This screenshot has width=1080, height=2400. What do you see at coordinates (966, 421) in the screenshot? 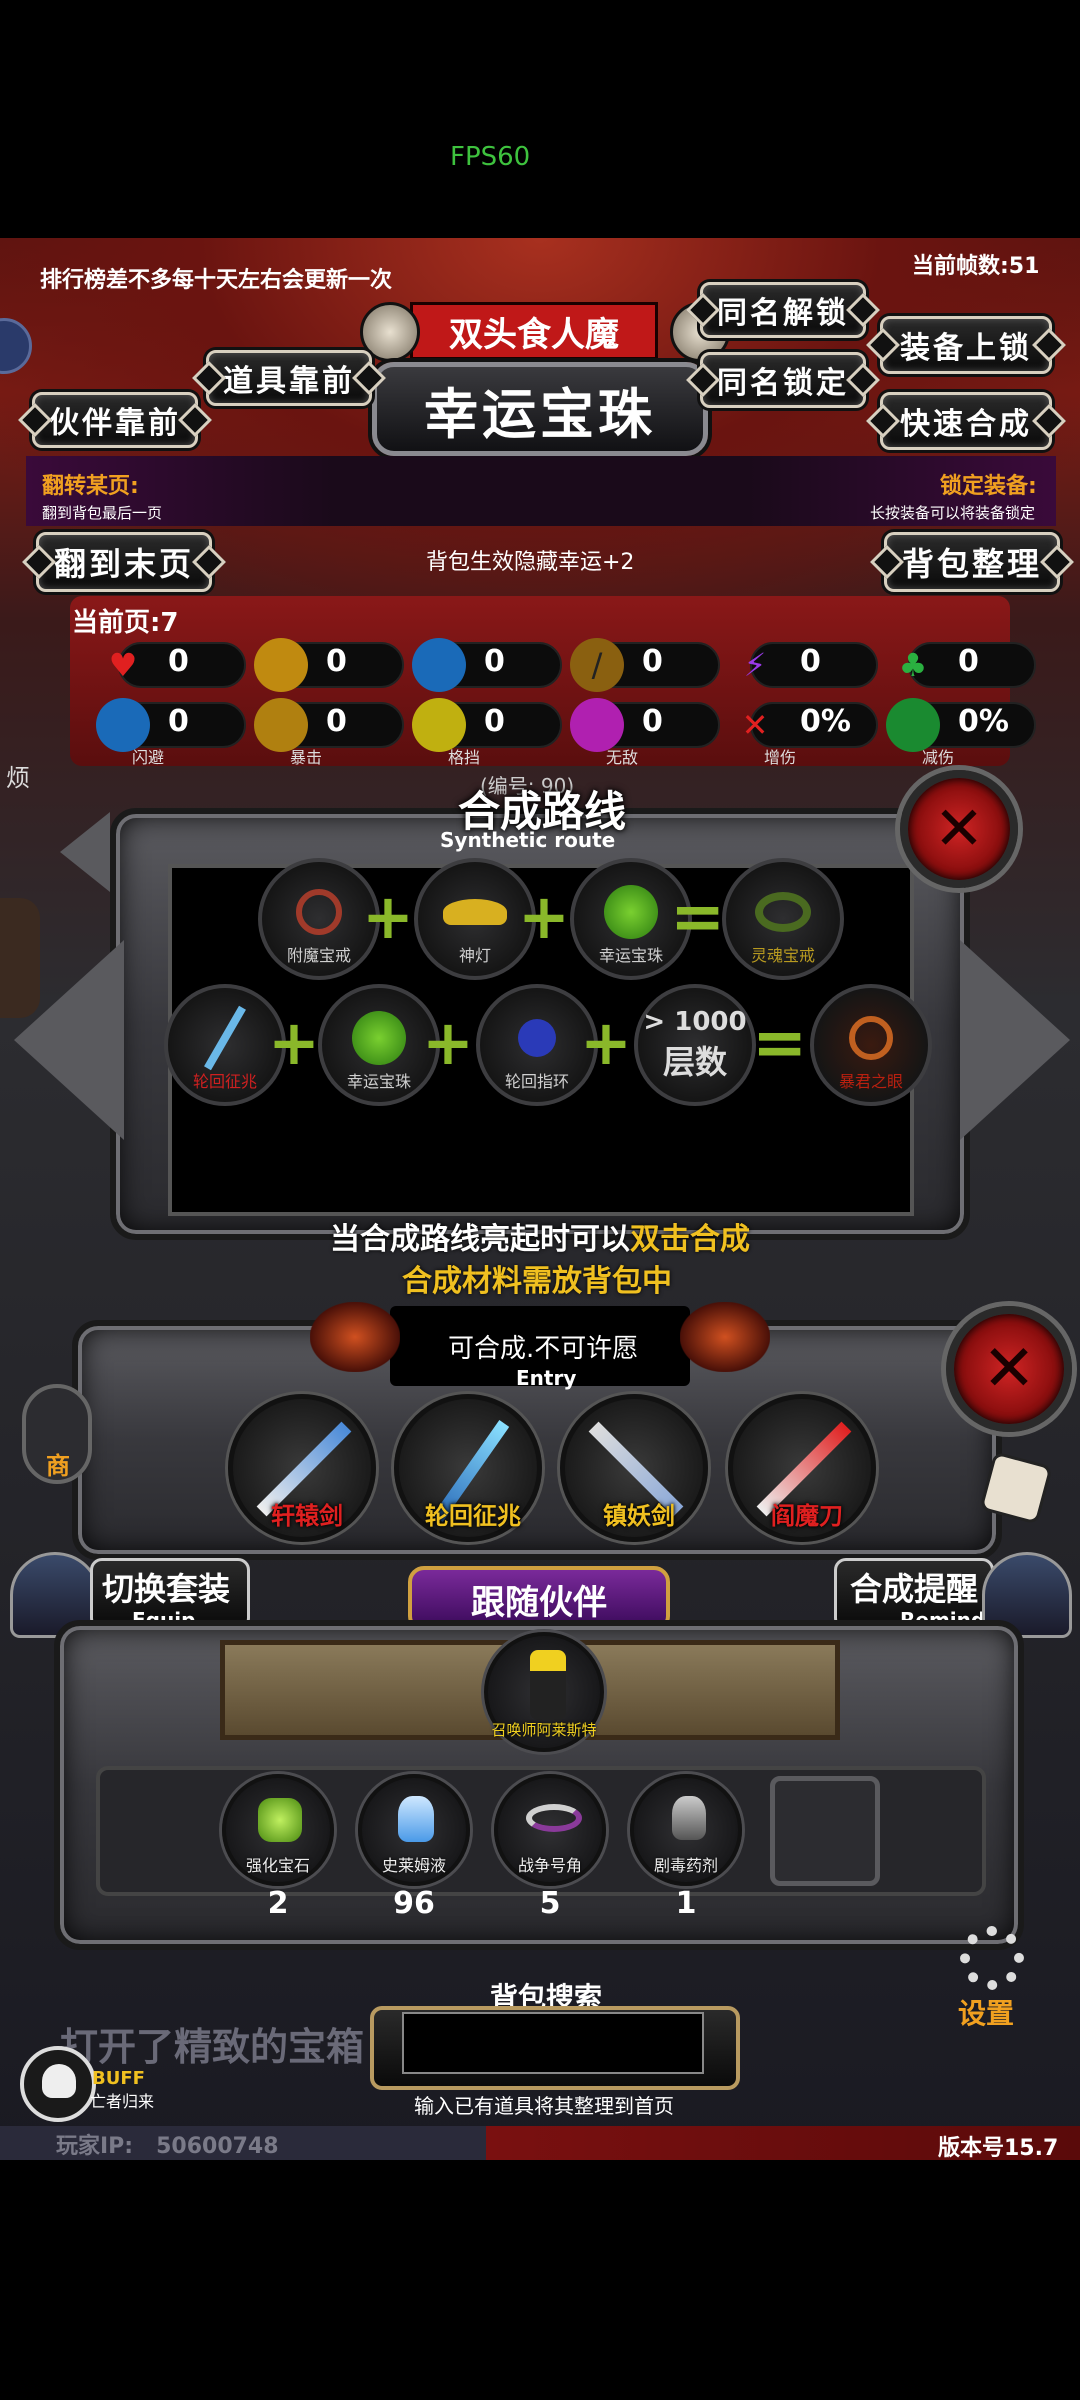
I see `quick-merge-button: 快速合成` at bounding box center [966, 421].